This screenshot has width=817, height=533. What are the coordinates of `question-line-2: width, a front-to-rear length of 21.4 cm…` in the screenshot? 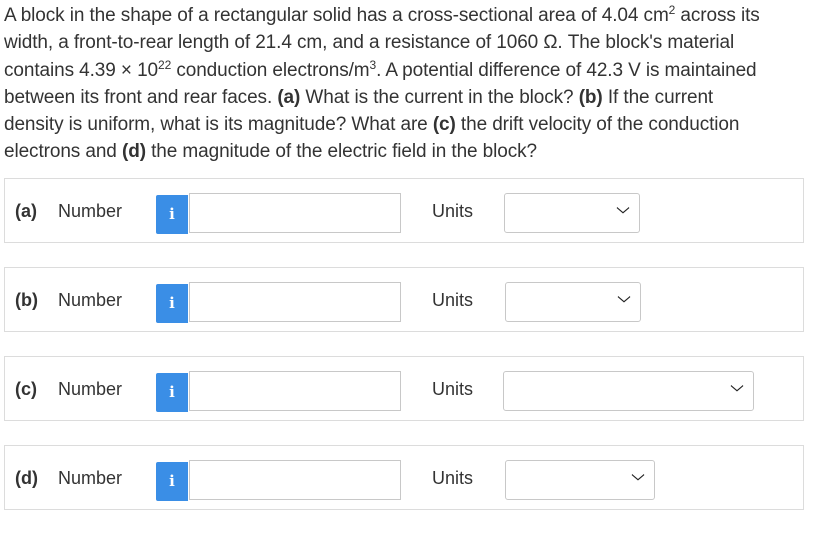 It's located at (406, 42).